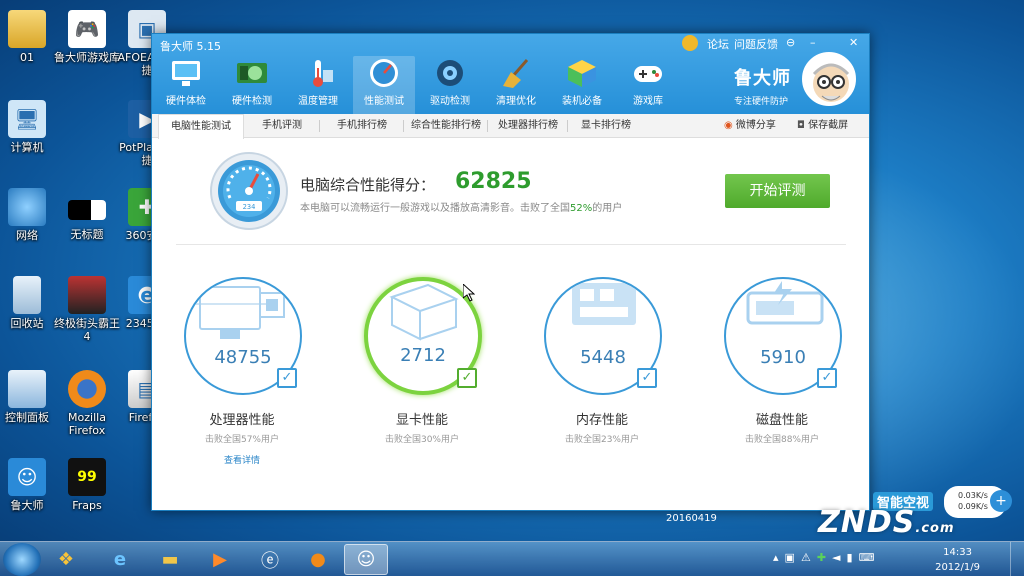 The height and width of the screenshot is (576, 1024). I want to click on tray-network-icon: ▮, so click(852, 557).